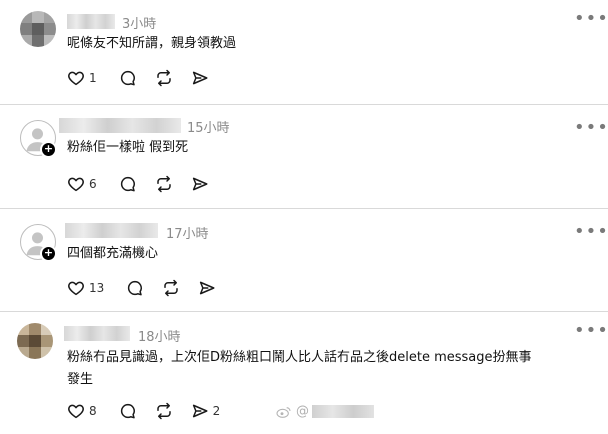 This screenshot has height=434, width=608. What do you see at coordinates (148, 288) in the screenshot?
I see `action-bar: 13` at bounding box center [148, 288].